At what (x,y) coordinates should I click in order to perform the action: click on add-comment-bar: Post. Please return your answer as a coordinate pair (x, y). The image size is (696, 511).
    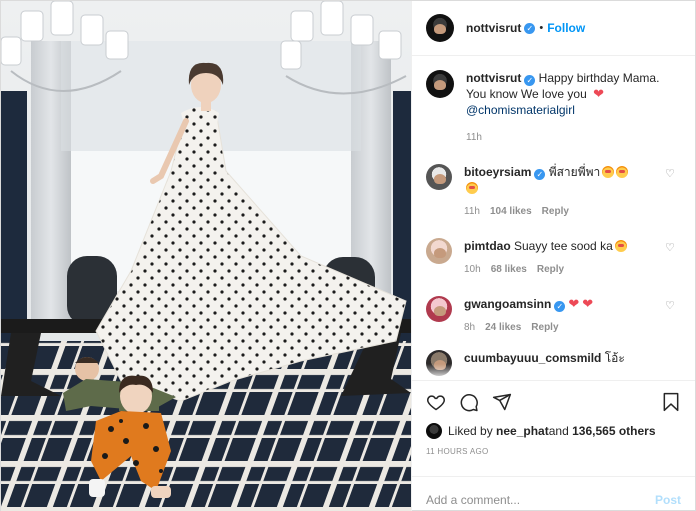
    Looking at the image, I should click on (553, 493).